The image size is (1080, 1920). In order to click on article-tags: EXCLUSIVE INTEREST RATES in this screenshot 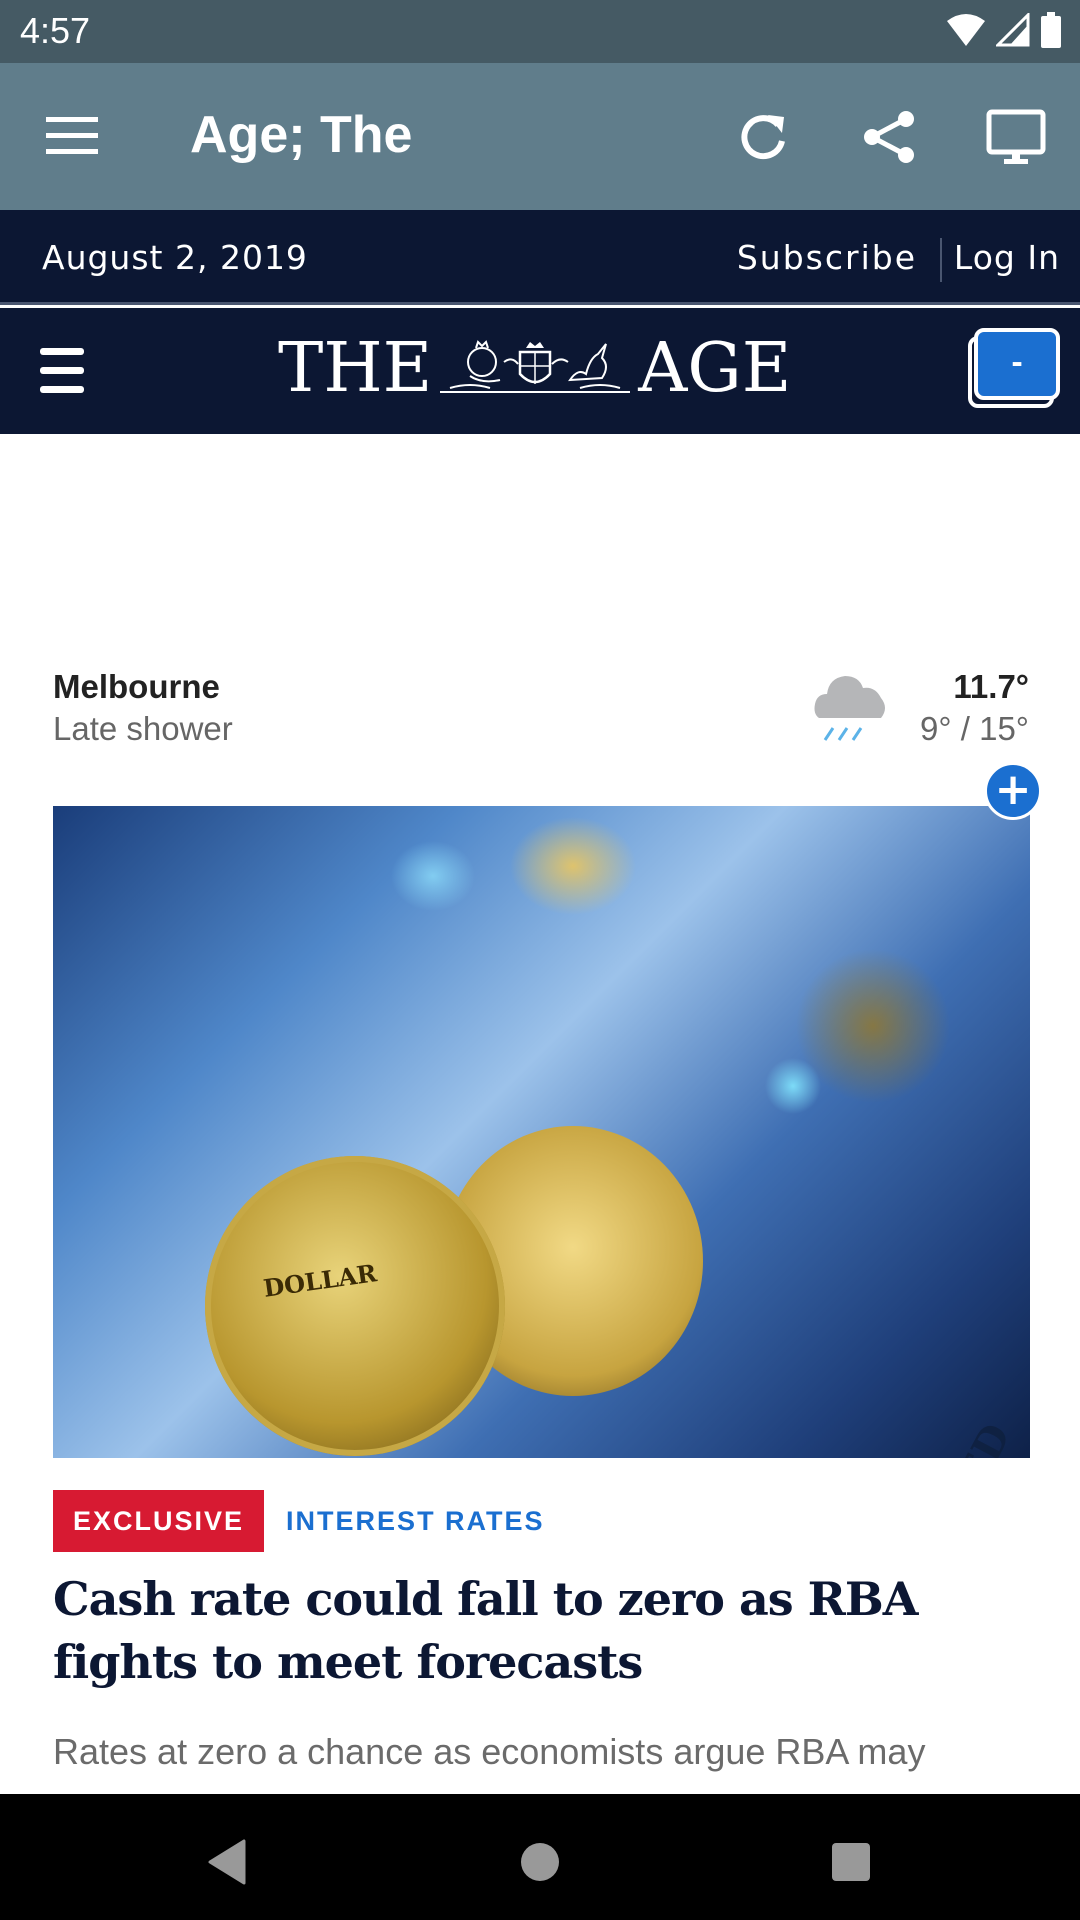, I will do `click(299, 1521)`.